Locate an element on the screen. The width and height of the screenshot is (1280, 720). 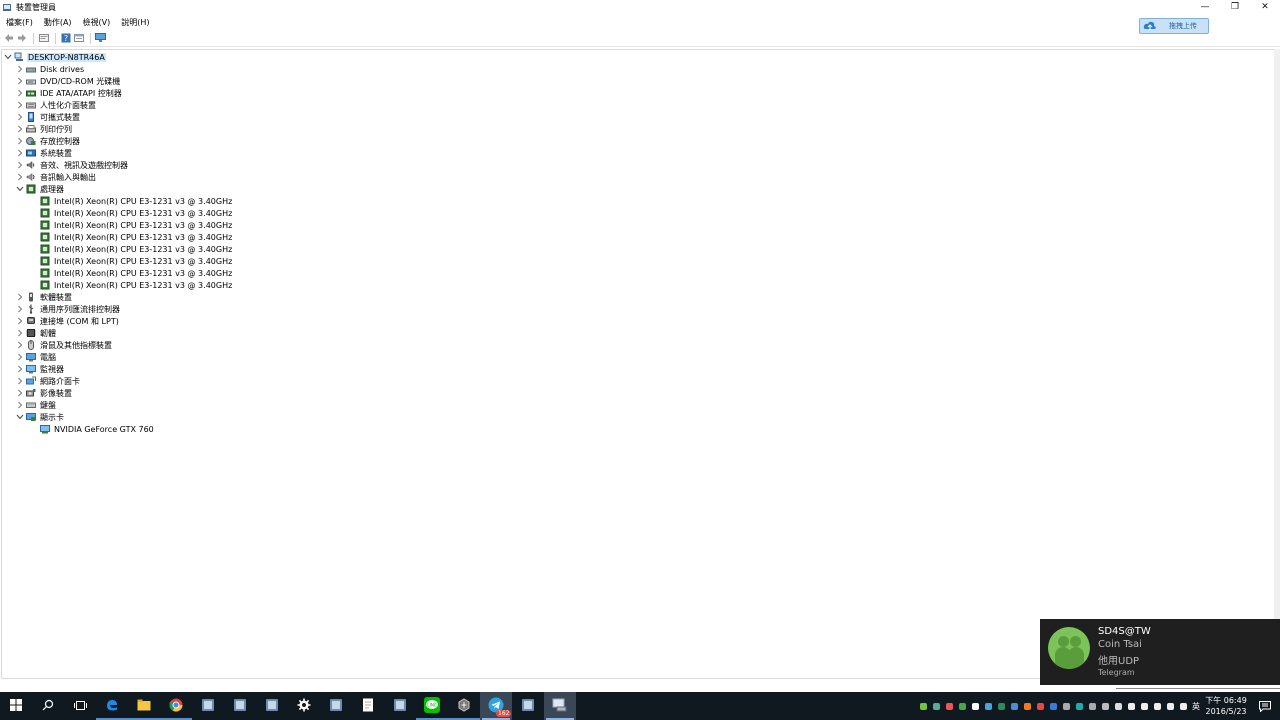
tree-device-display-adapter: NVIDIA GeForce GTX 760 is located at coordinates (97, 429).